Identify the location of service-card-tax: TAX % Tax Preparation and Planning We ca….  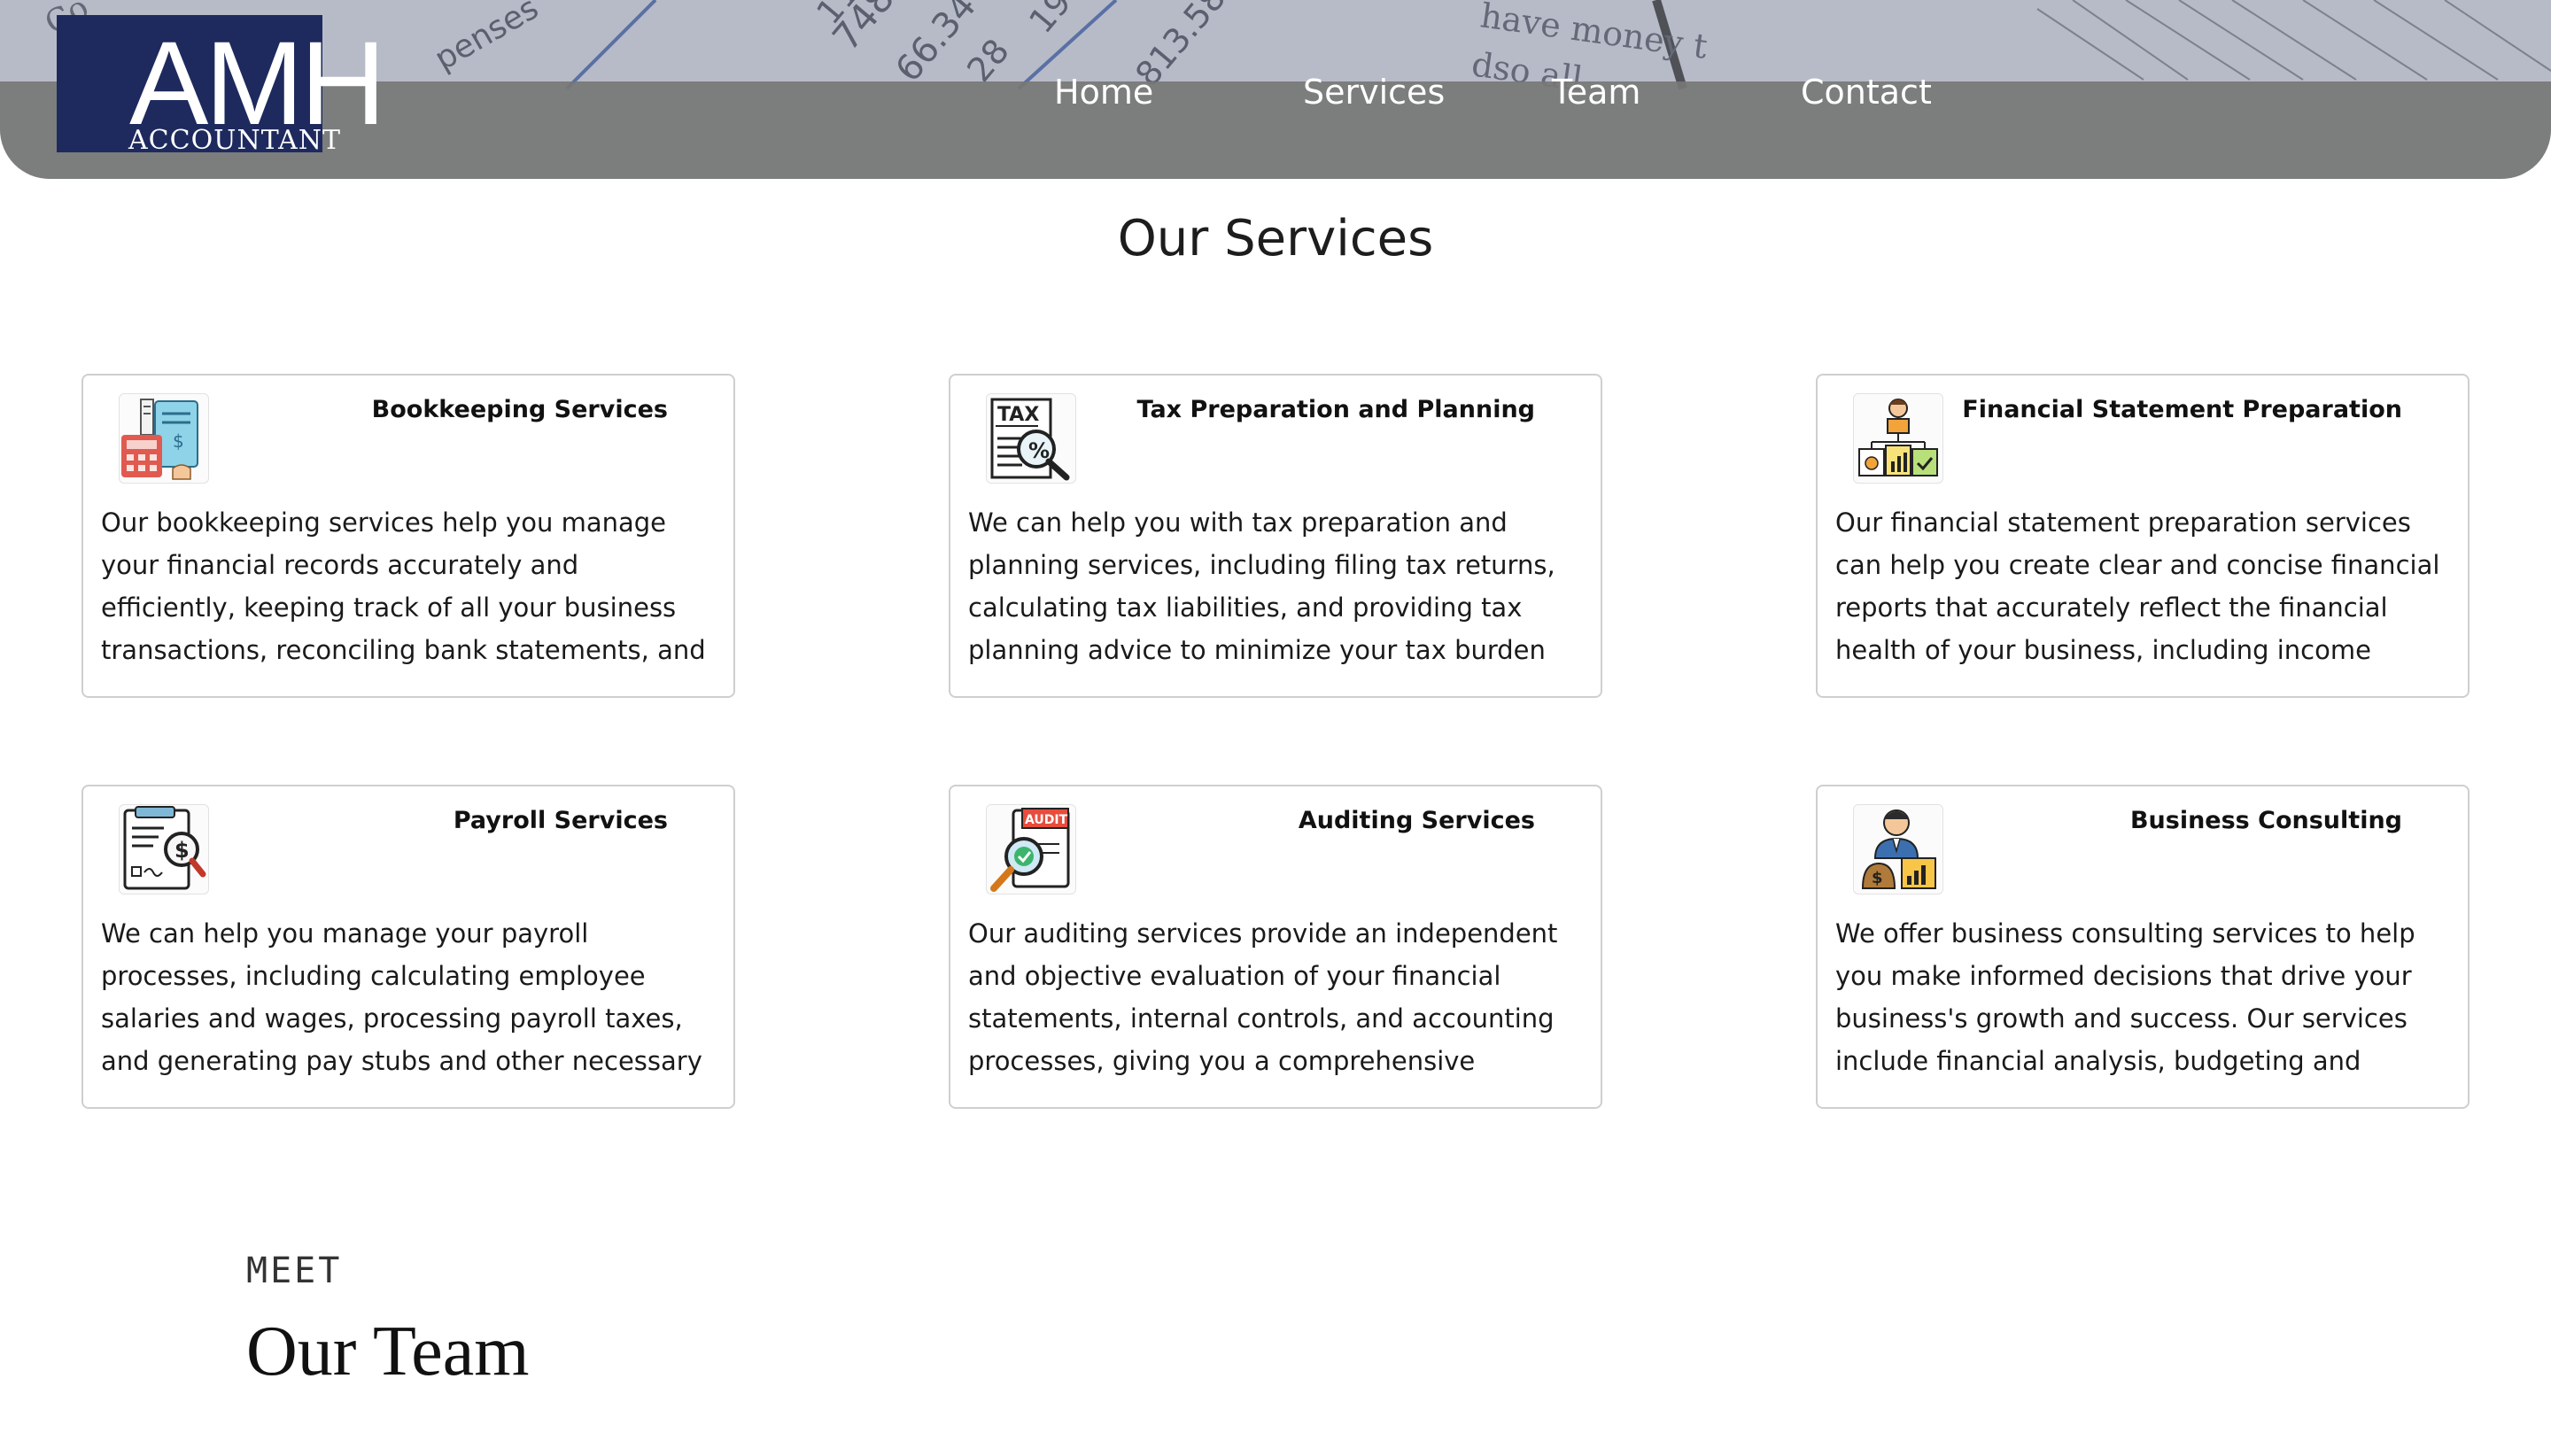
(1275, 536).